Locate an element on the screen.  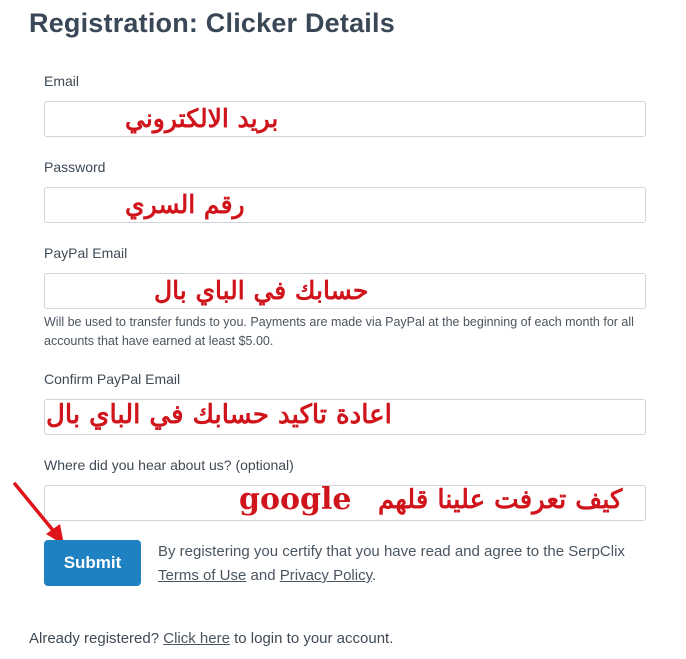
paypal-email-label: PayPal Email is located at coordinates (86, 253).